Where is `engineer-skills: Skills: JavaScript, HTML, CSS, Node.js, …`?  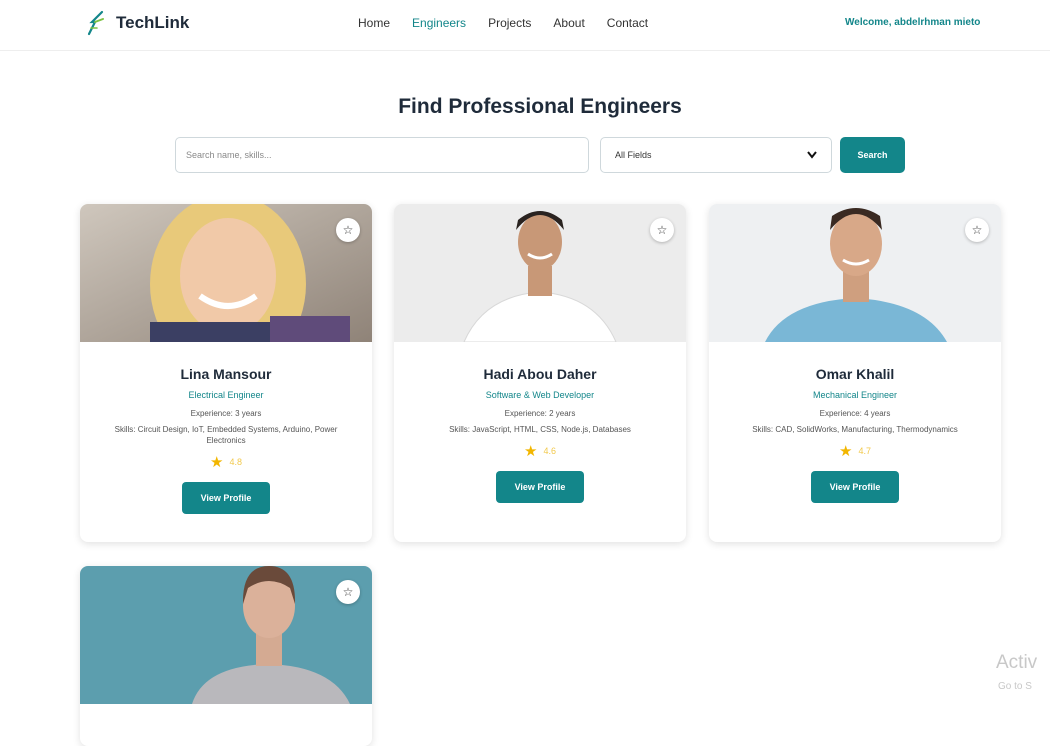 engineer-skills: Skills: JavaScript, HTML, CSS, Node.js, … is located at coordinates (540, 429).